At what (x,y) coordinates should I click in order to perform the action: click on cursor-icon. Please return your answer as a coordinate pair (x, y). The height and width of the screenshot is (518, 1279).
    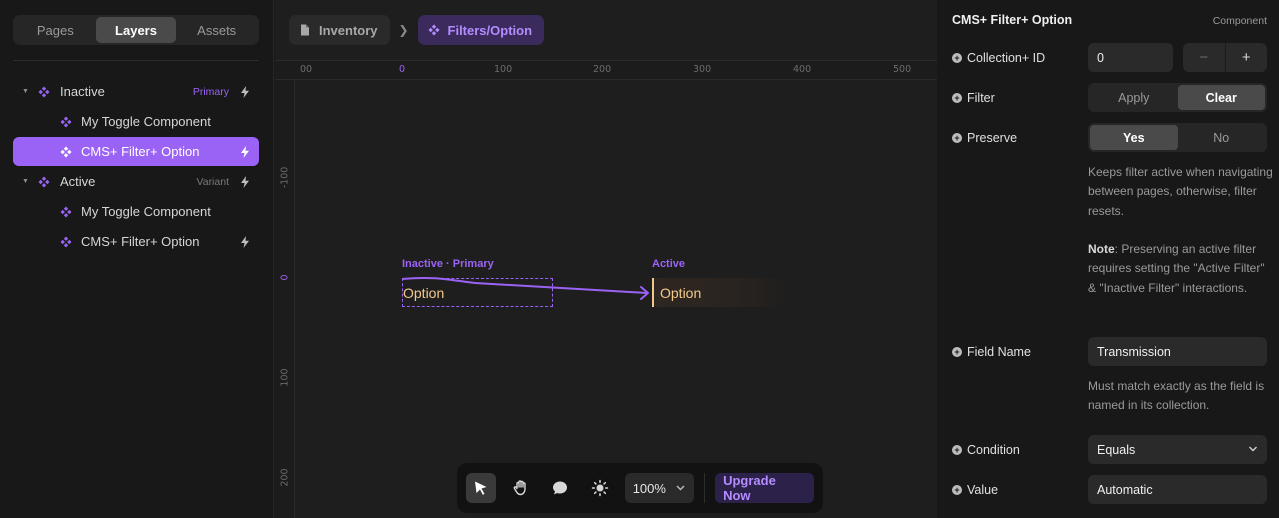
    Looking at the image, I should click on (480, 488).